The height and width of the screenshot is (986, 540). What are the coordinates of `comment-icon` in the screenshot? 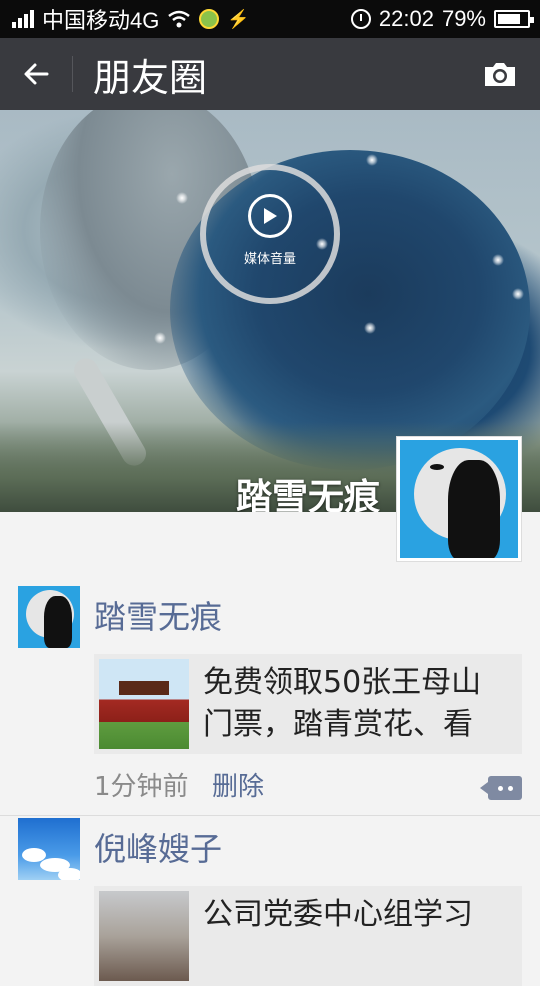 It's located at (501, 788).